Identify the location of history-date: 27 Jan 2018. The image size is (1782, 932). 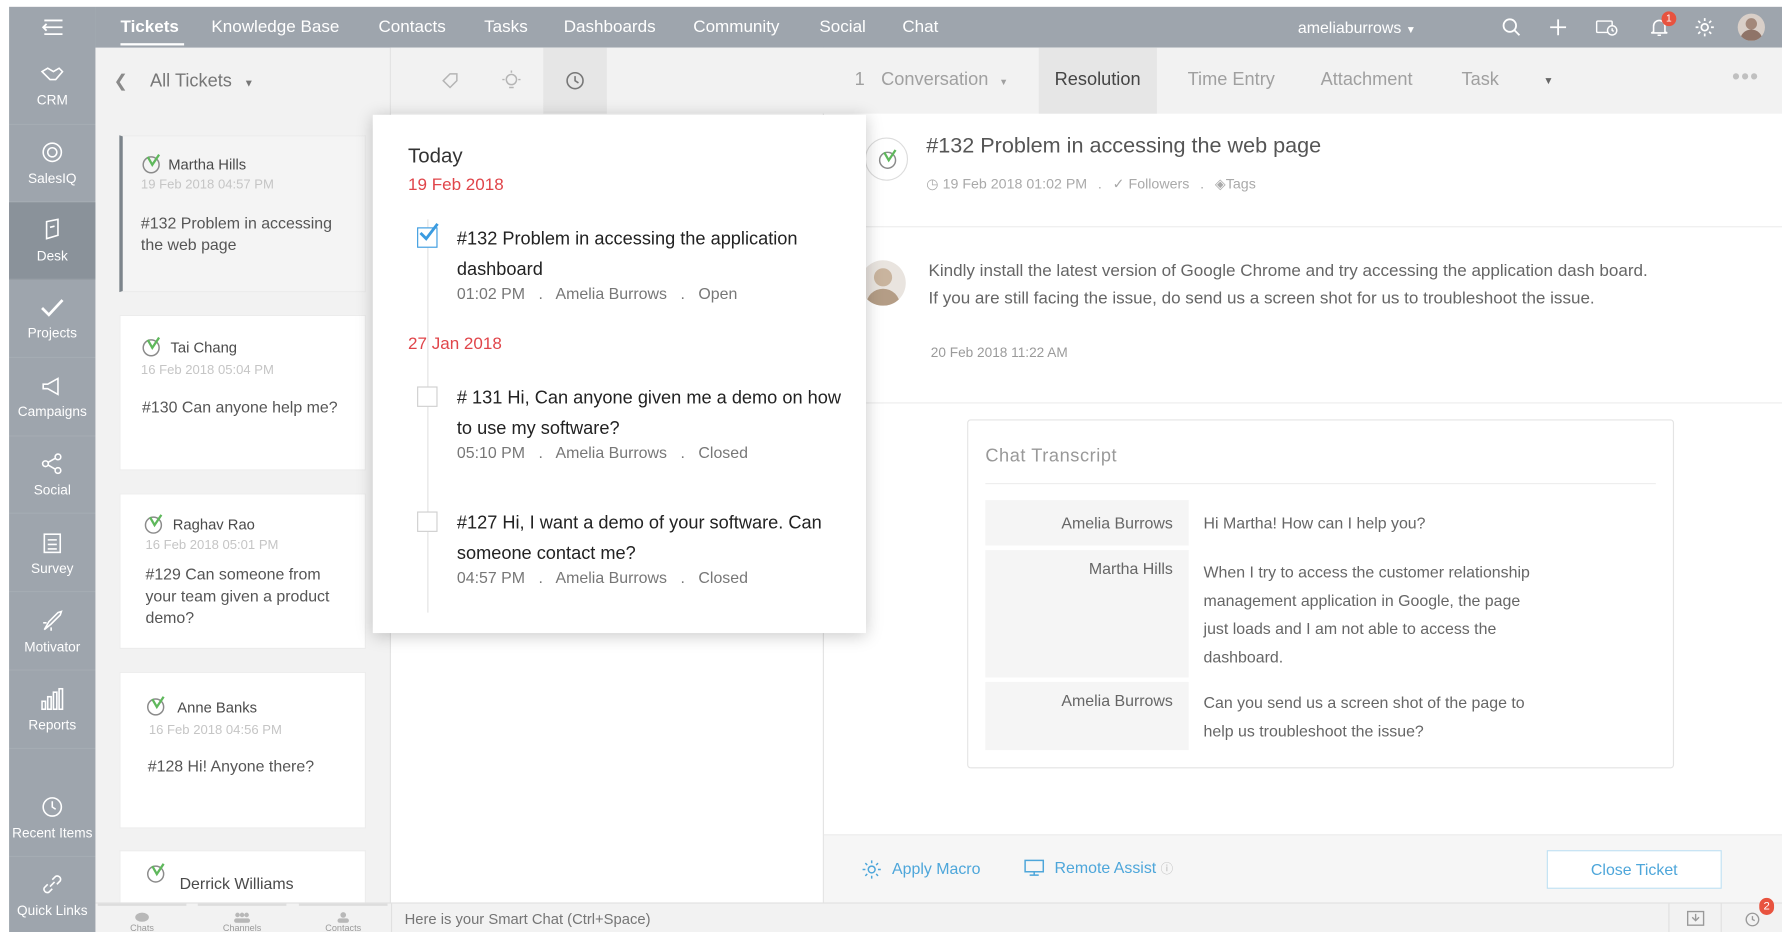
(454, 344).